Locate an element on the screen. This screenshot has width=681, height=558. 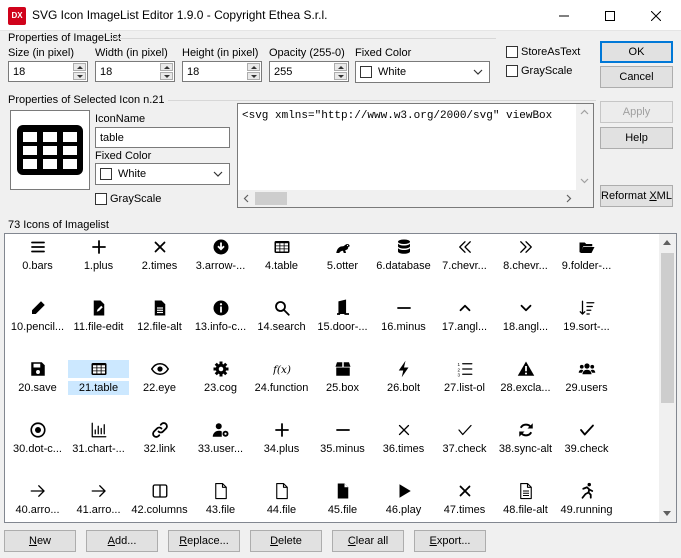
iconname-input: table is located at coordinates (162, 137).